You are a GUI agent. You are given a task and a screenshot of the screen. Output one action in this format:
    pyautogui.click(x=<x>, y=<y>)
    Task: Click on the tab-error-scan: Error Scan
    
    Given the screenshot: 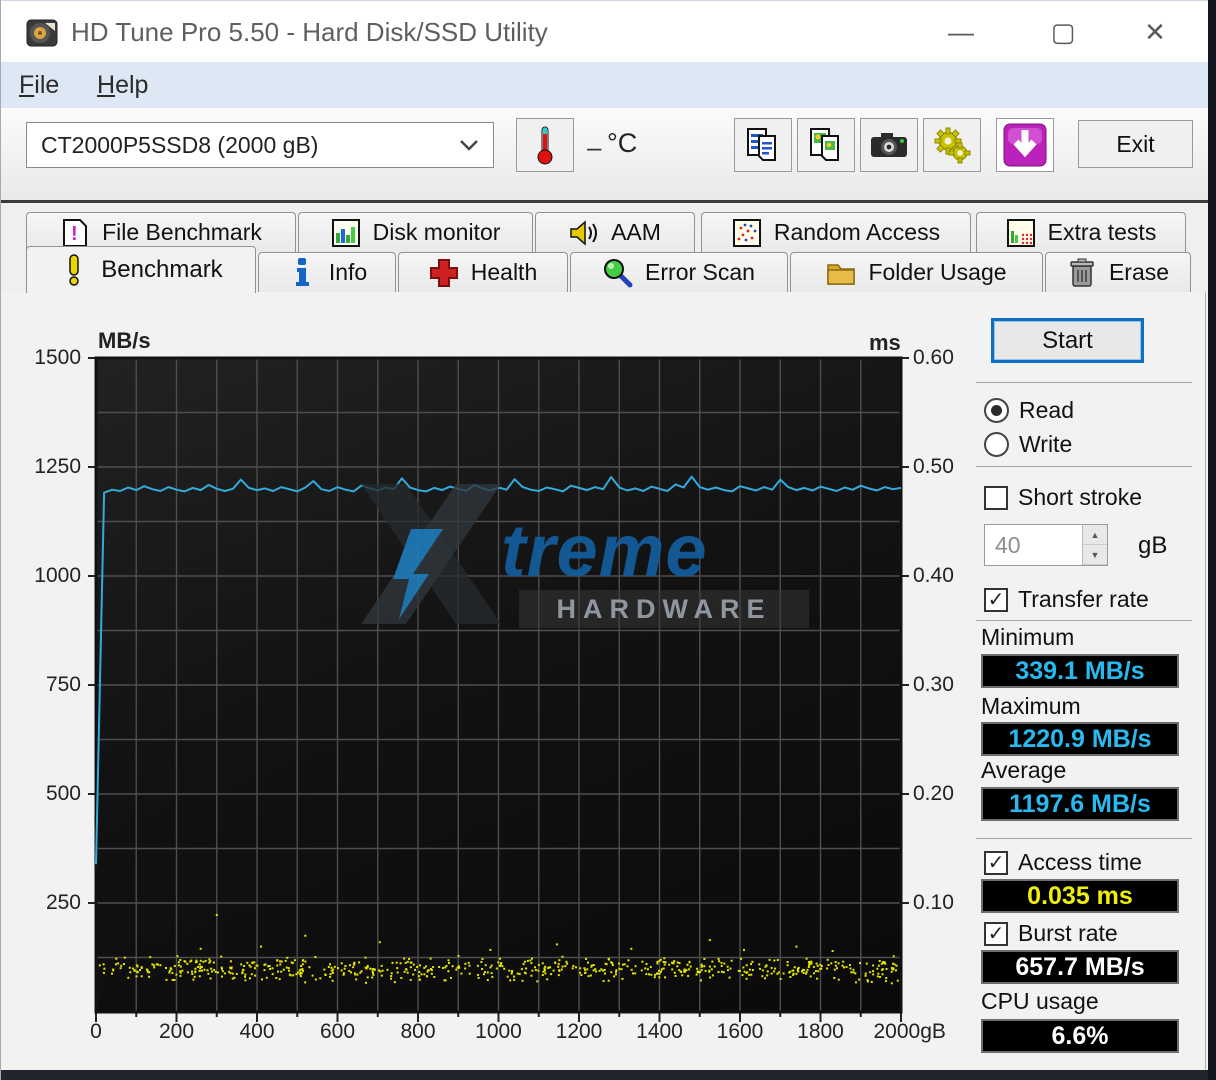 What is the action you would take?
    pyautogui.click(x=679, y=272)
    